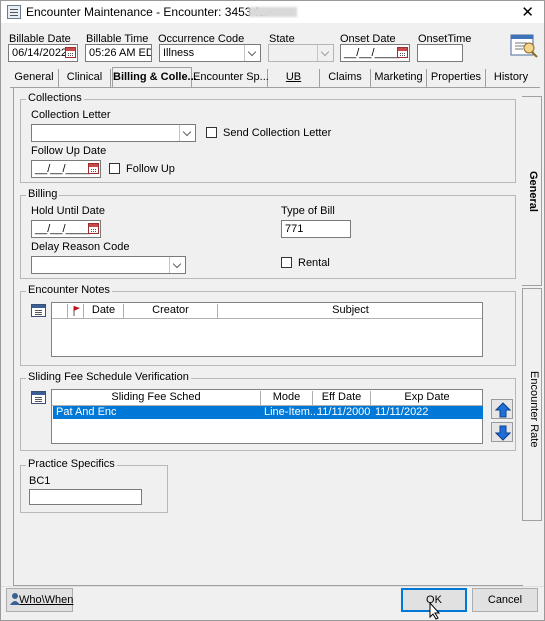  What do you see at coordinates (534, 408) in the screenshot?
I see `side-tab-encounter-rate-label: Encounter Rate` at bounding box center [534, 408].